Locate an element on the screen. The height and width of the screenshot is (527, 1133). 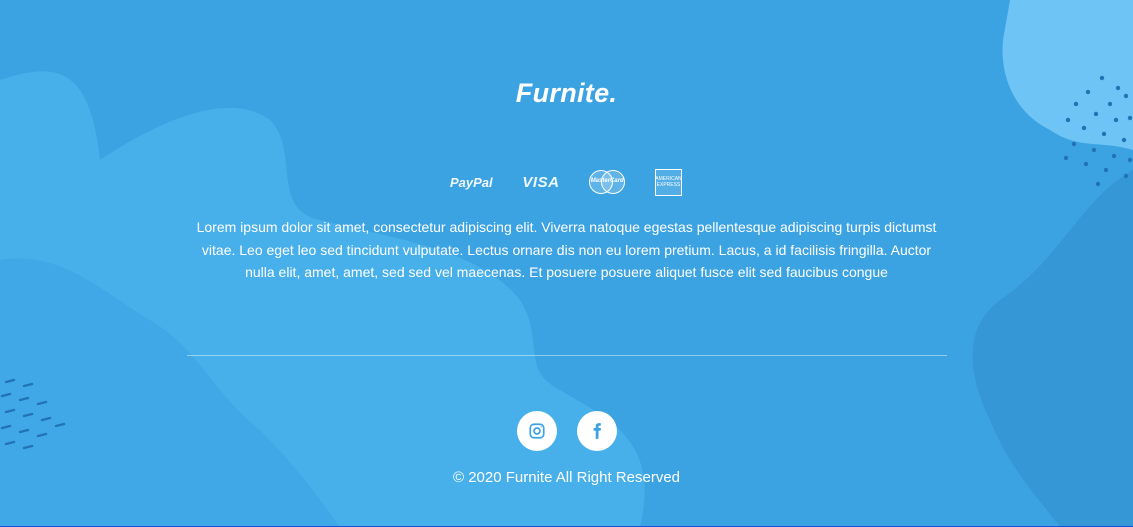
instagram-icon is located at coordinates (537, 431).